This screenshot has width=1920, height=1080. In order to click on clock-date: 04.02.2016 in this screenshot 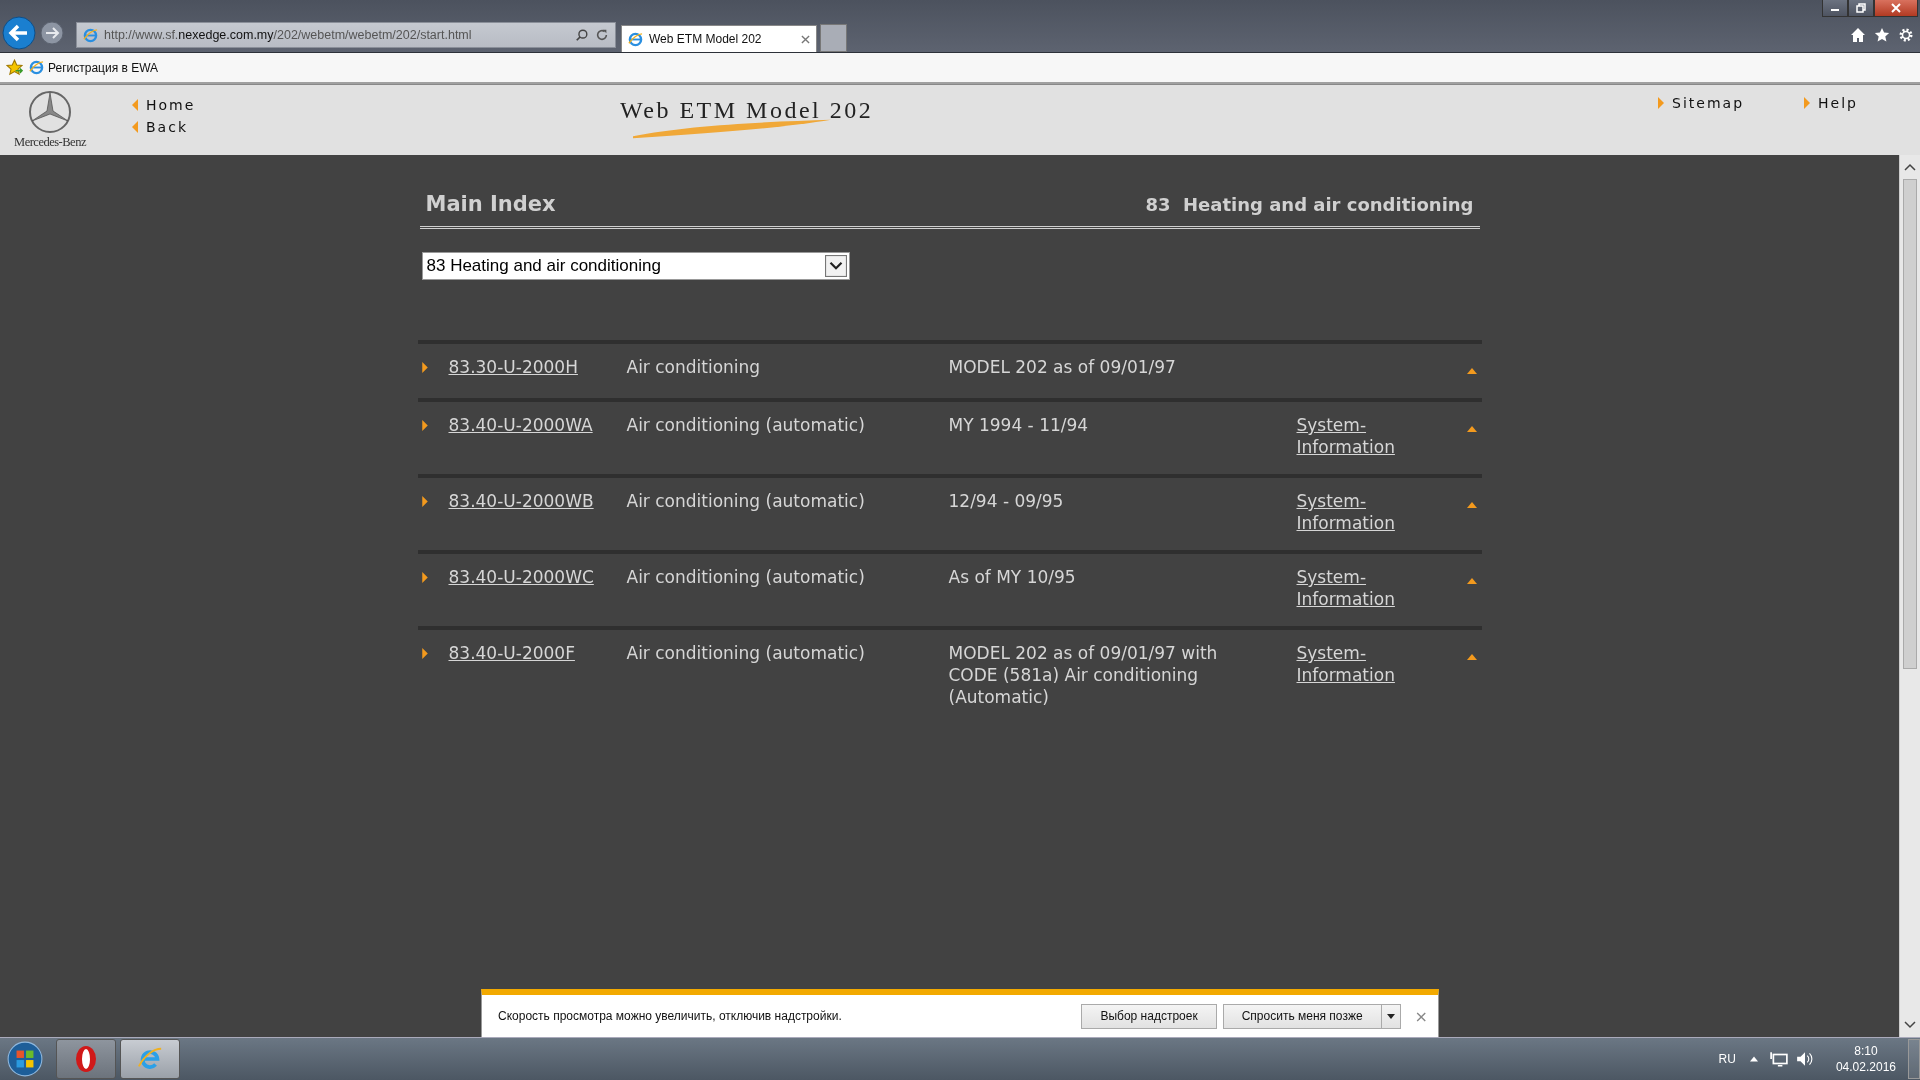, I will do `click(1865, 1067)`.